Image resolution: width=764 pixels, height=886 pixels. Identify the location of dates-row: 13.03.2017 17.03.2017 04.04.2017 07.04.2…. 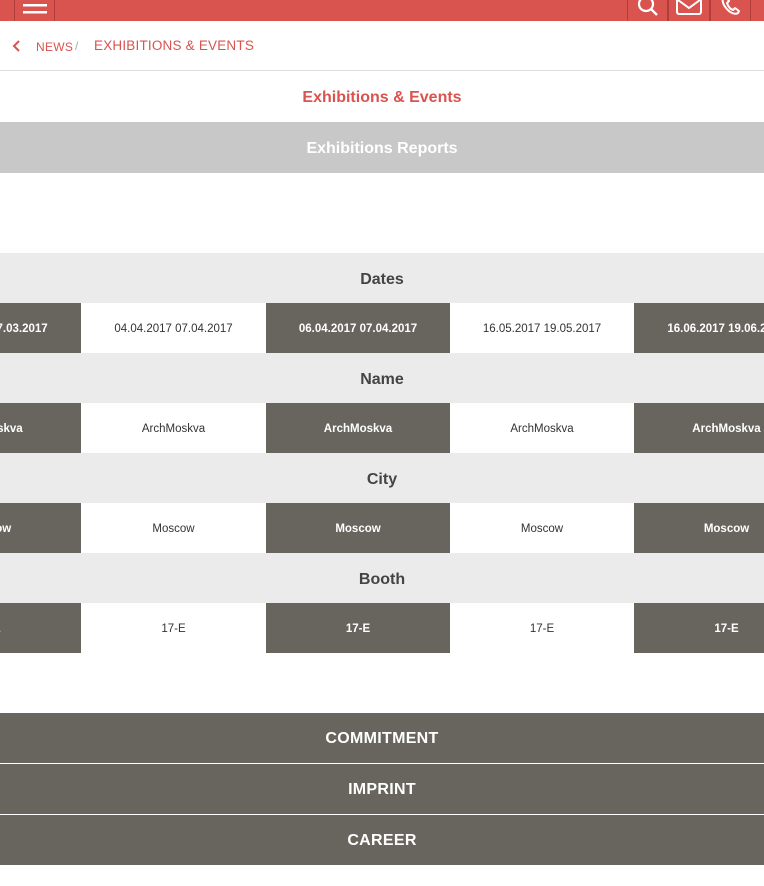
(382, 328).